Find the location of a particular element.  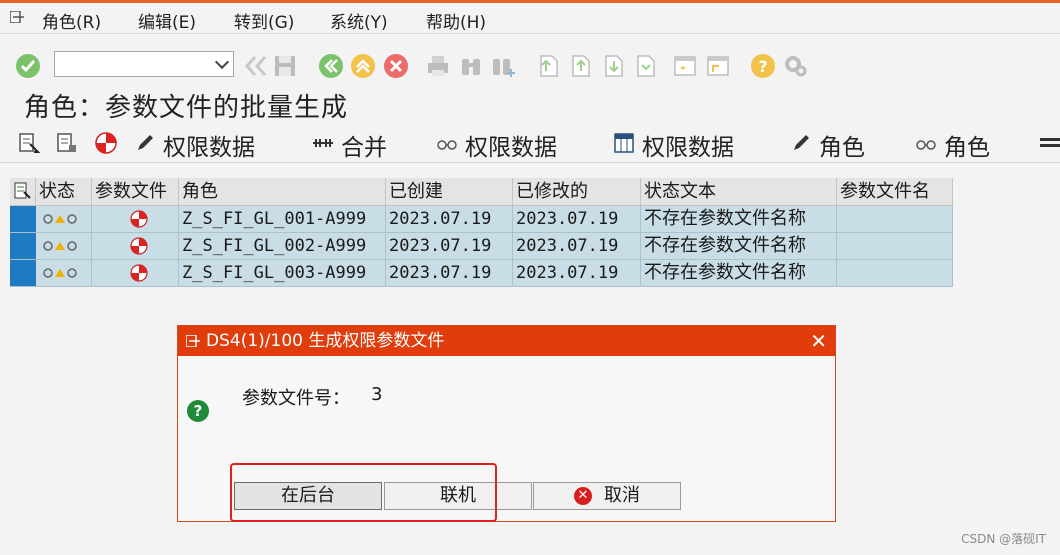

merge-button: 合并 is located at coordinates (364, 145).